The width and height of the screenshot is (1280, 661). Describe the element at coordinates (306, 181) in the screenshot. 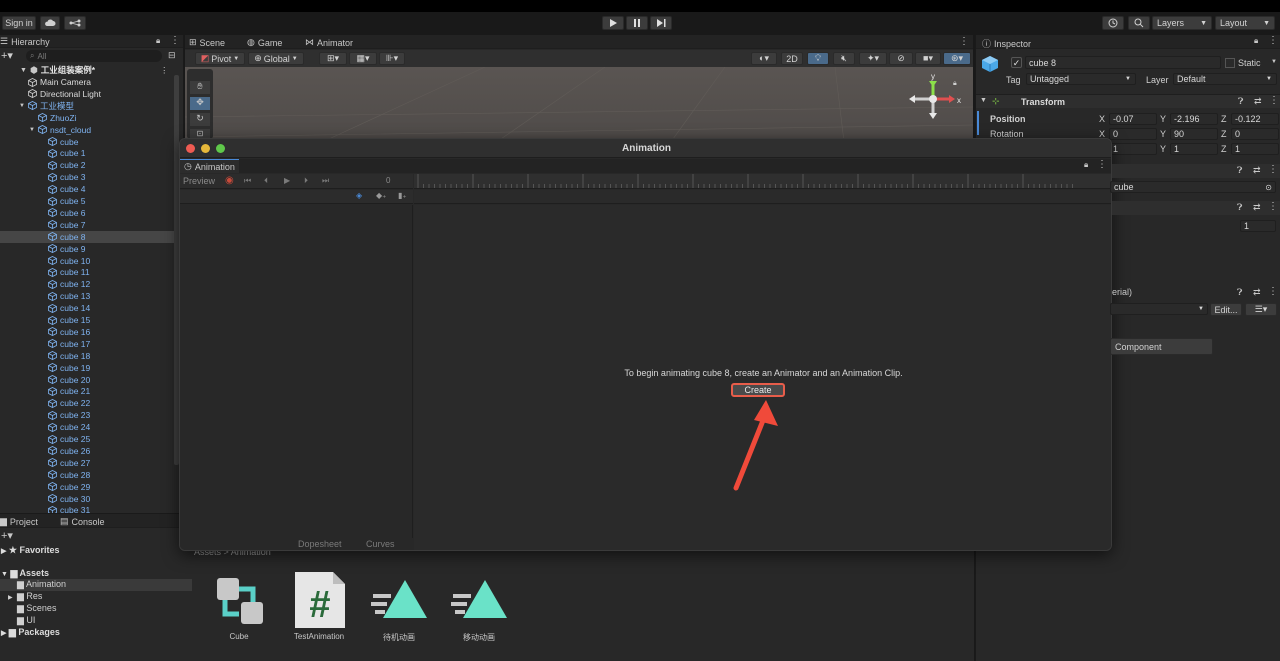

I see `next-keyframe-icon: ⏵︎` at that location.